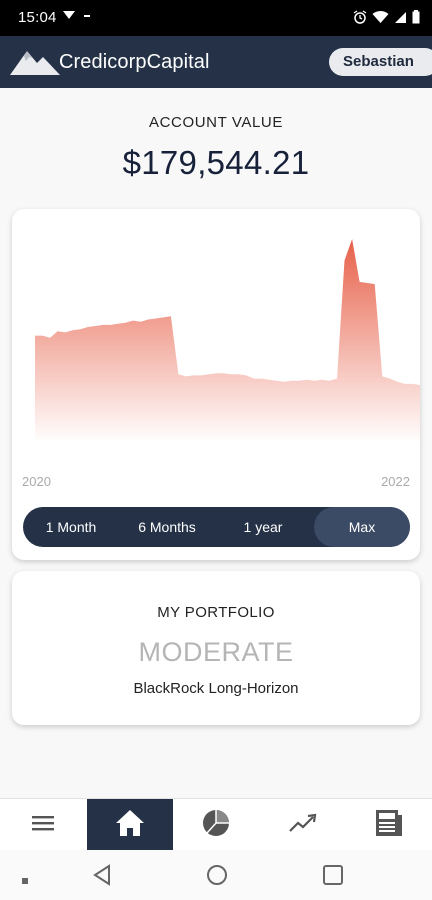 The height and width of the screenshot is (900, 432). I want to click on status-left-icons, so click(76, 16).